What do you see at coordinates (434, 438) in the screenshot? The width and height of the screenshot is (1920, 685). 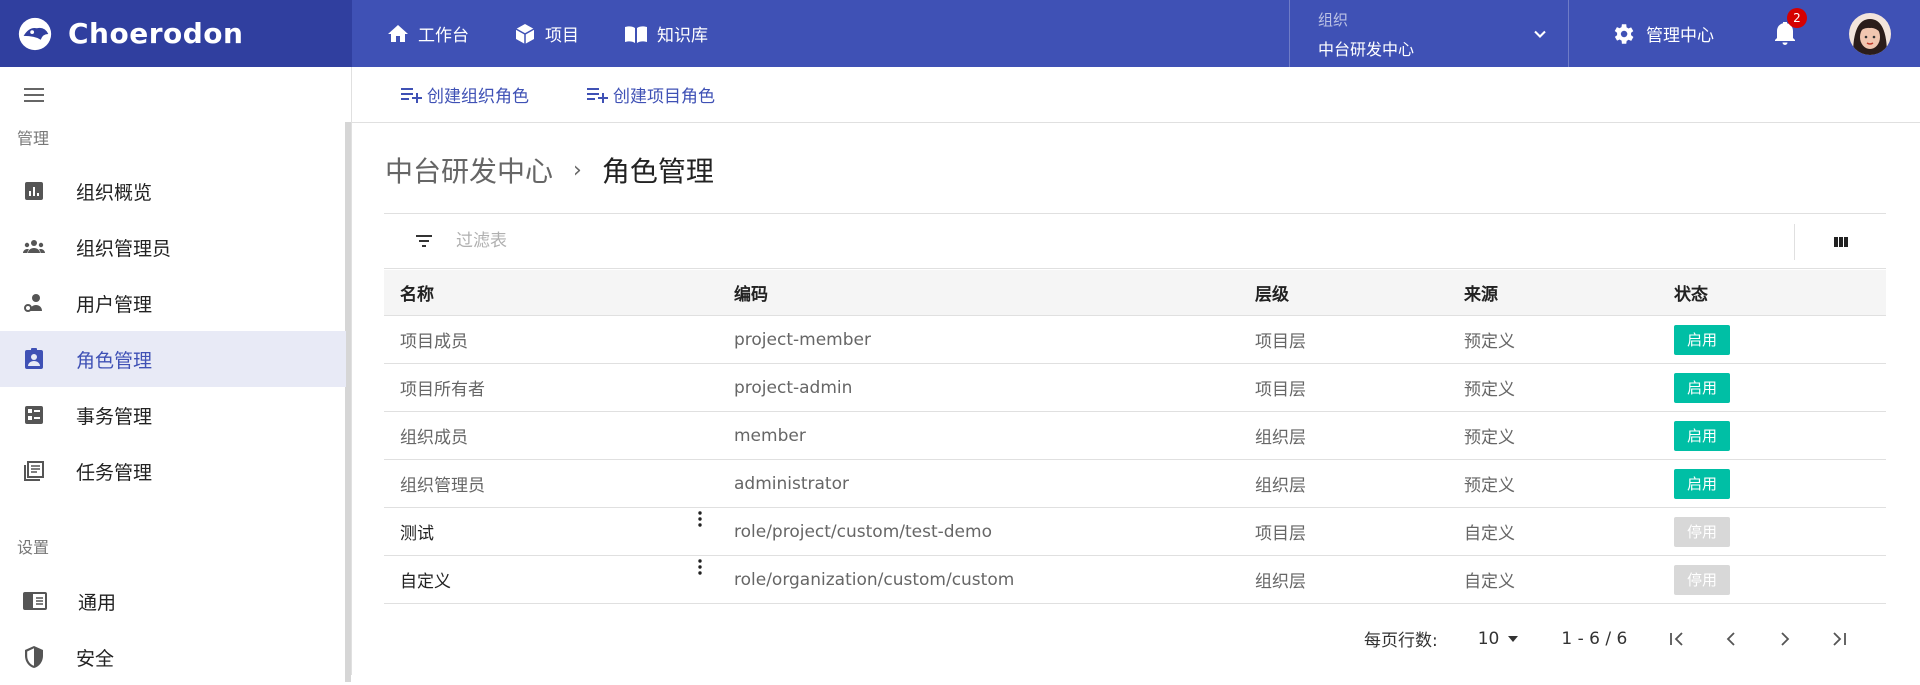 I see `role-name: 组织成员` at bounding box center [434, 438].